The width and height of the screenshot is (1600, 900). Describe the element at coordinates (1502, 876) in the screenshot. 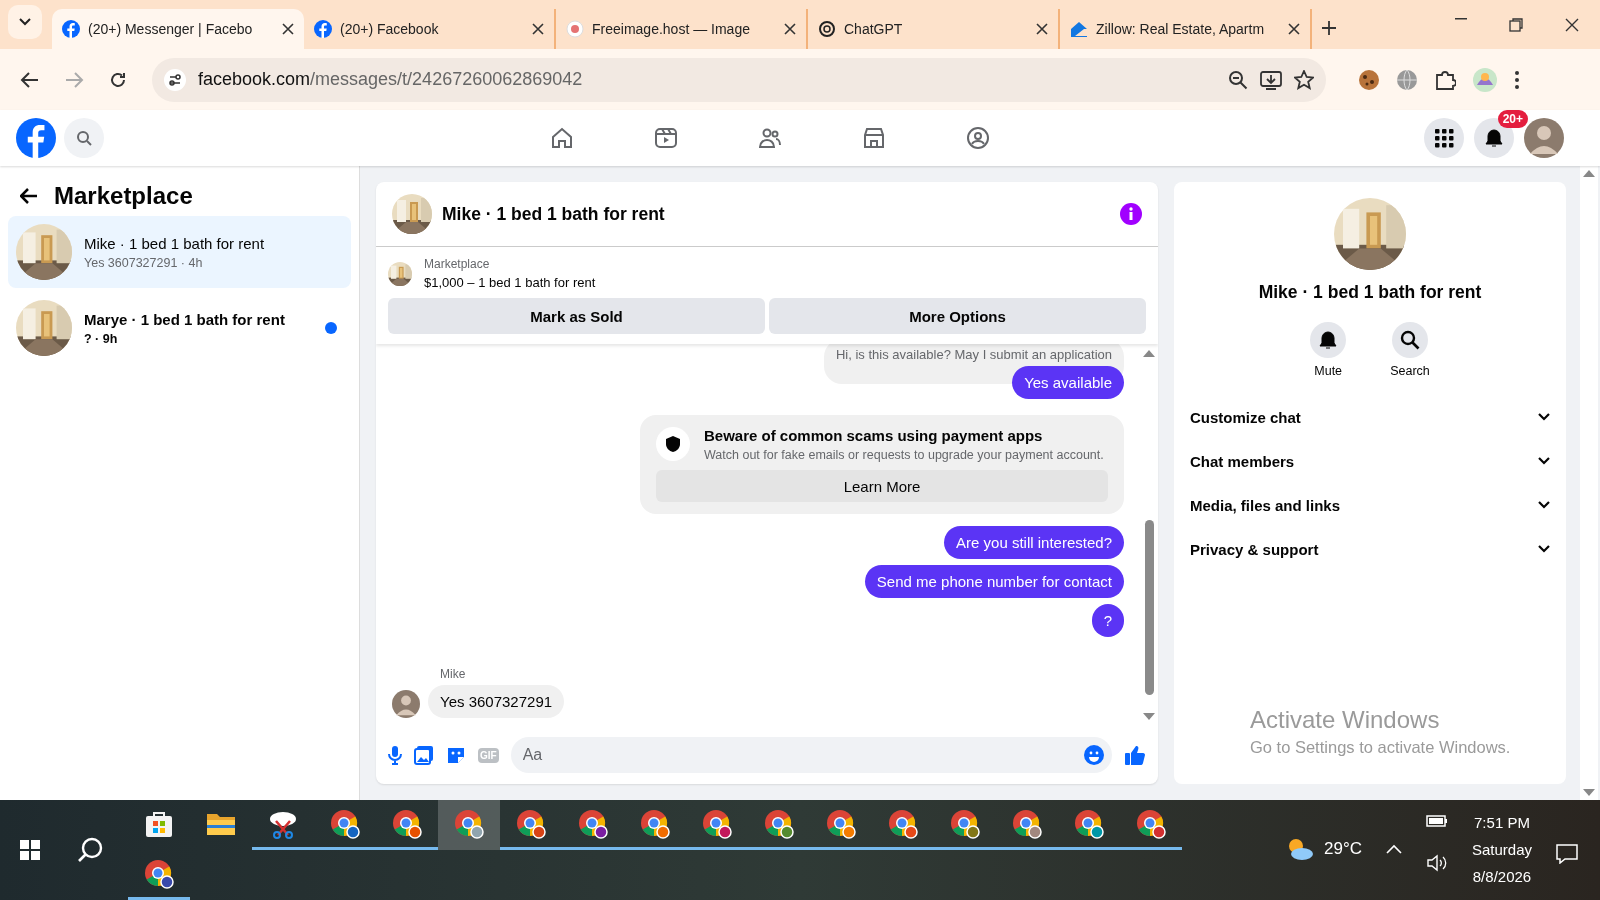

I see `clock-date: 8/8/2026` at that location.